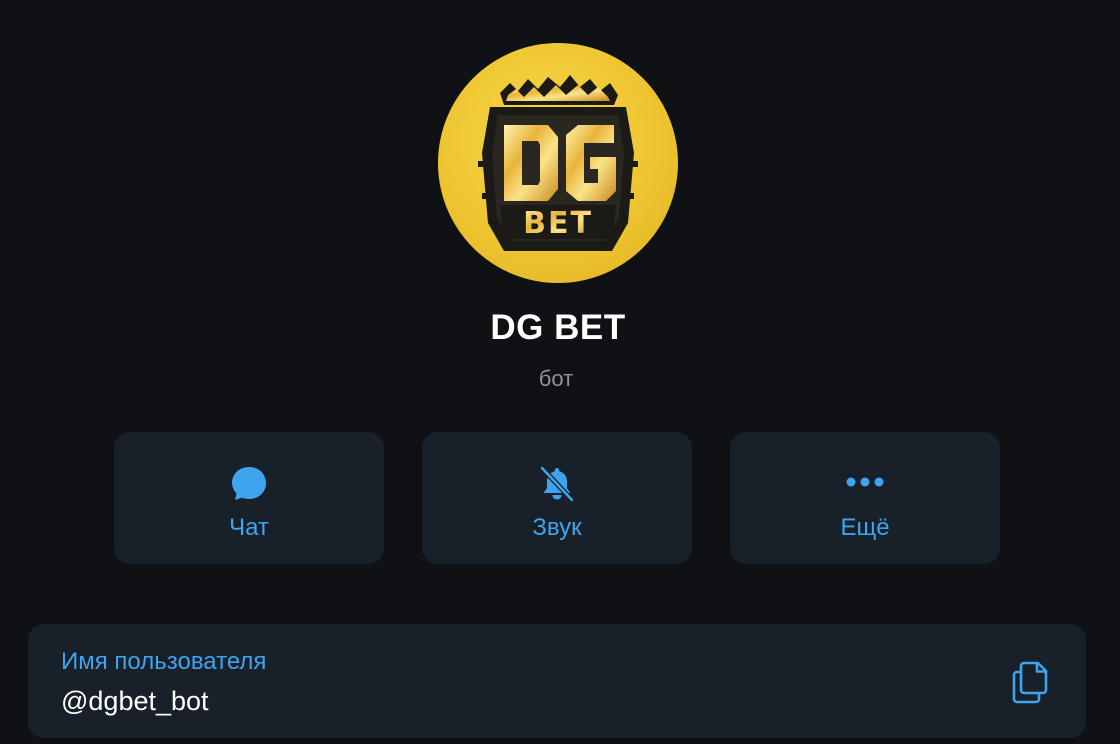  I want to click on dg-bet-logo: BET, so click(558, 163).